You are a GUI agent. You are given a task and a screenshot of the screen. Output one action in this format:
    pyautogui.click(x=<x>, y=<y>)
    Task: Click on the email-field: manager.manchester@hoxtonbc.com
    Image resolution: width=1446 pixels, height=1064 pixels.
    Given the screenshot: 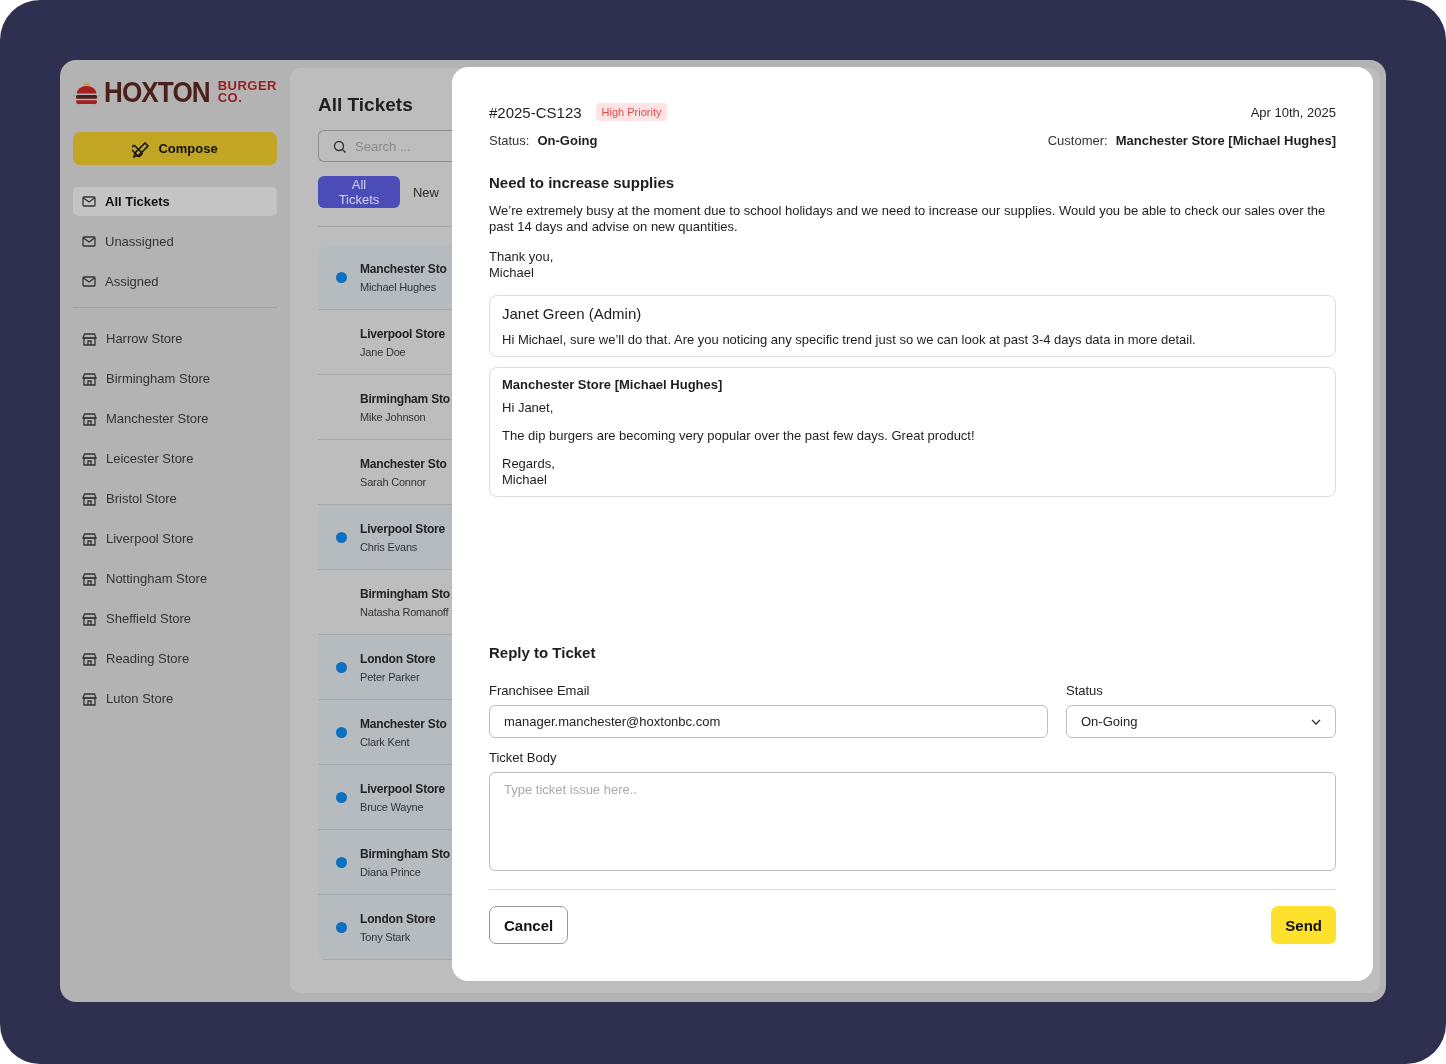 What is the action you would take?
    pyautogui.click(x=768, y=721)
    